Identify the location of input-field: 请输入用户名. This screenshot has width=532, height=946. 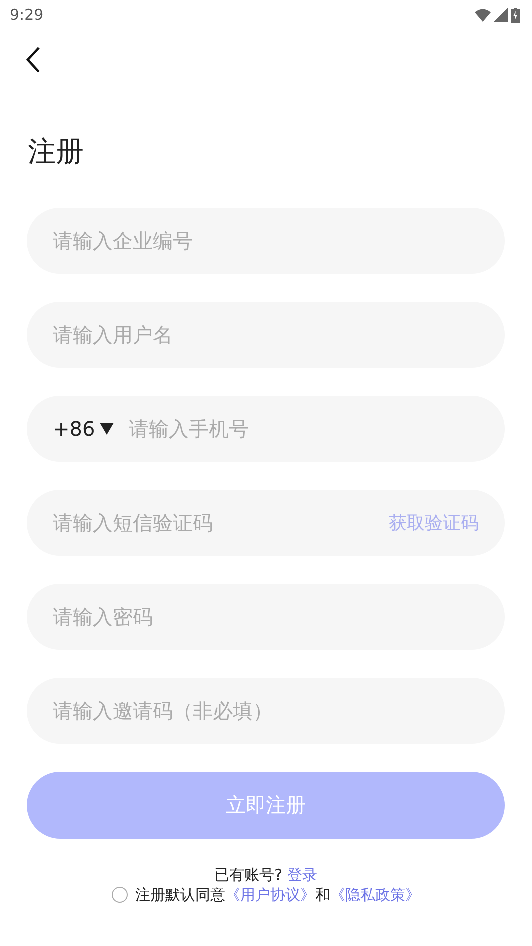
(266, 335).